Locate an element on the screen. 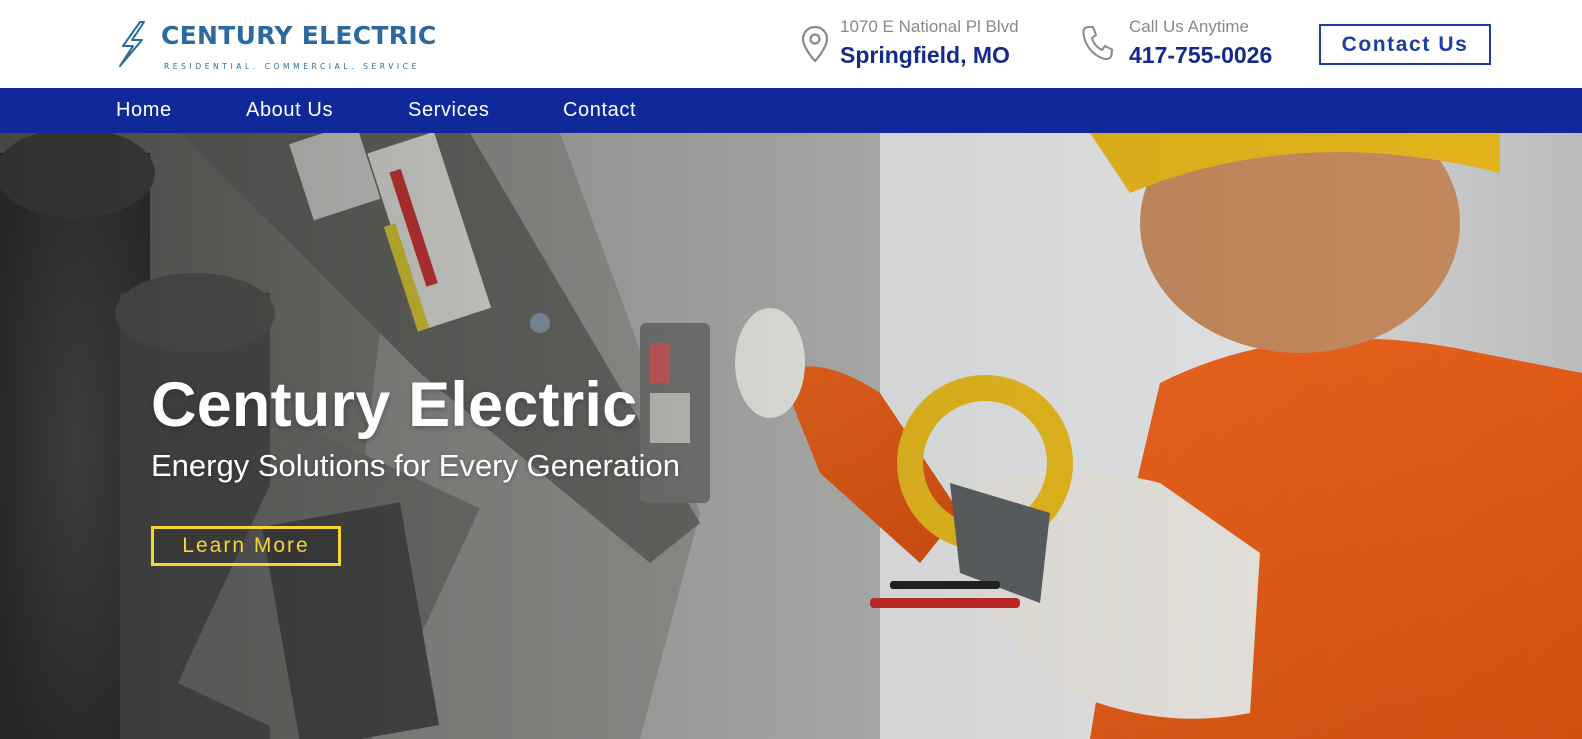 Image resolution: width=1582 pixels, height=739 pixels. header-address: 1070 E National Pl Blvd Springfield, MO is located at coordinates (925, 44).